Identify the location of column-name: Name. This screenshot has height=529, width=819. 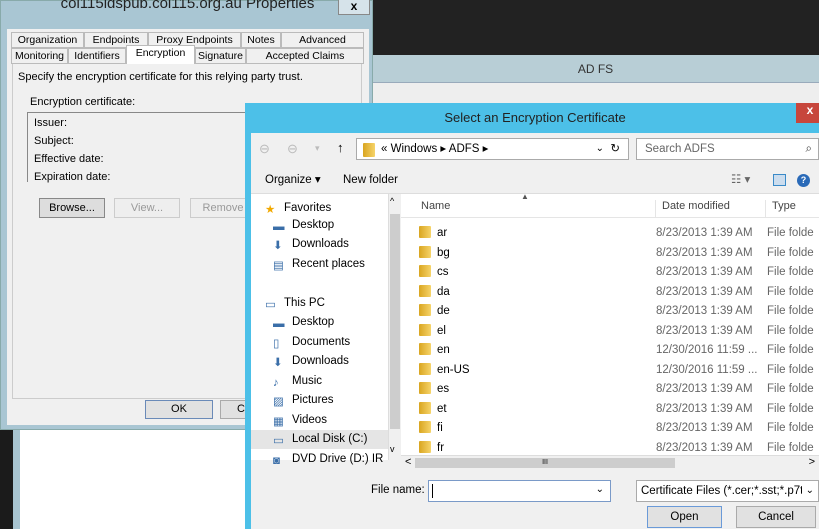
(435, 206).